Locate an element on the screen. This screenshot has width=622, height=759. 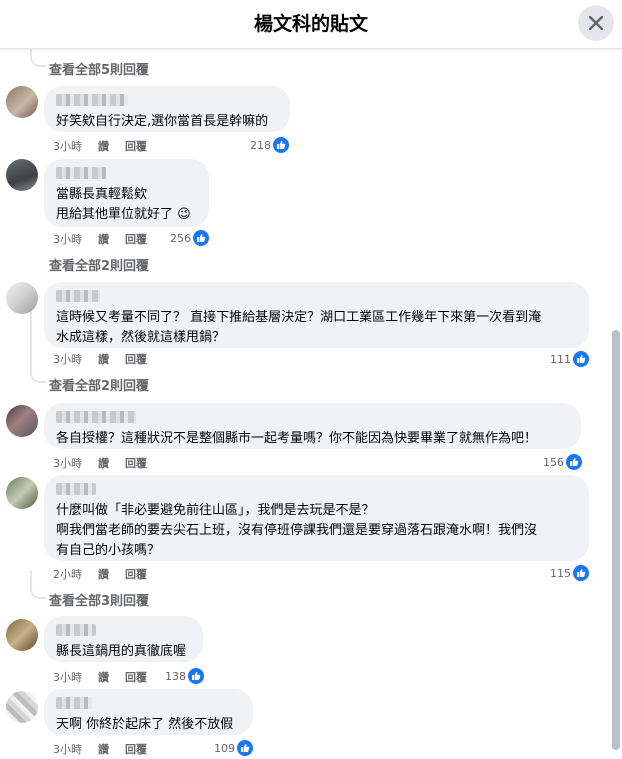
comment-time: 2小時 is located at coordinates (67, 574).